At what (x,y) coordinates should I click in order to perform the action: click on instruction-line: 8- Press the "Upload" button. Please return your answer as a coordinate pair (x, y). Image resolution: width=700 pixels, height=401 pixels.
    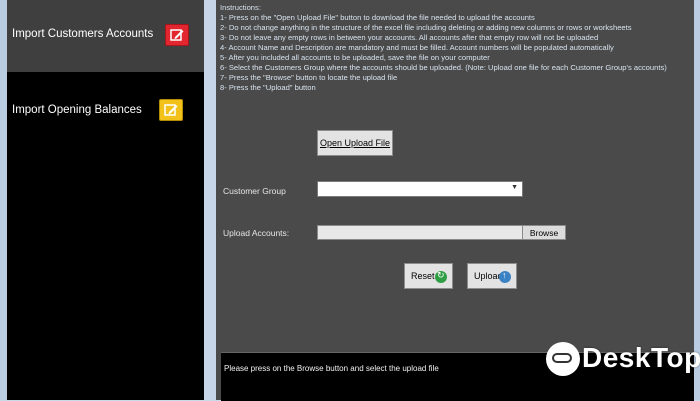
    Looking at the image, I should click on (268, 87).